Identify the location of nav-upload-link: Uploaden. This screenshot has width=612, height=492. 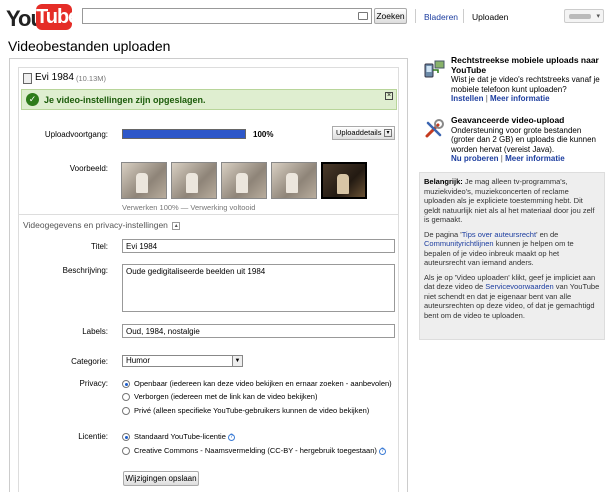
(490, 17).